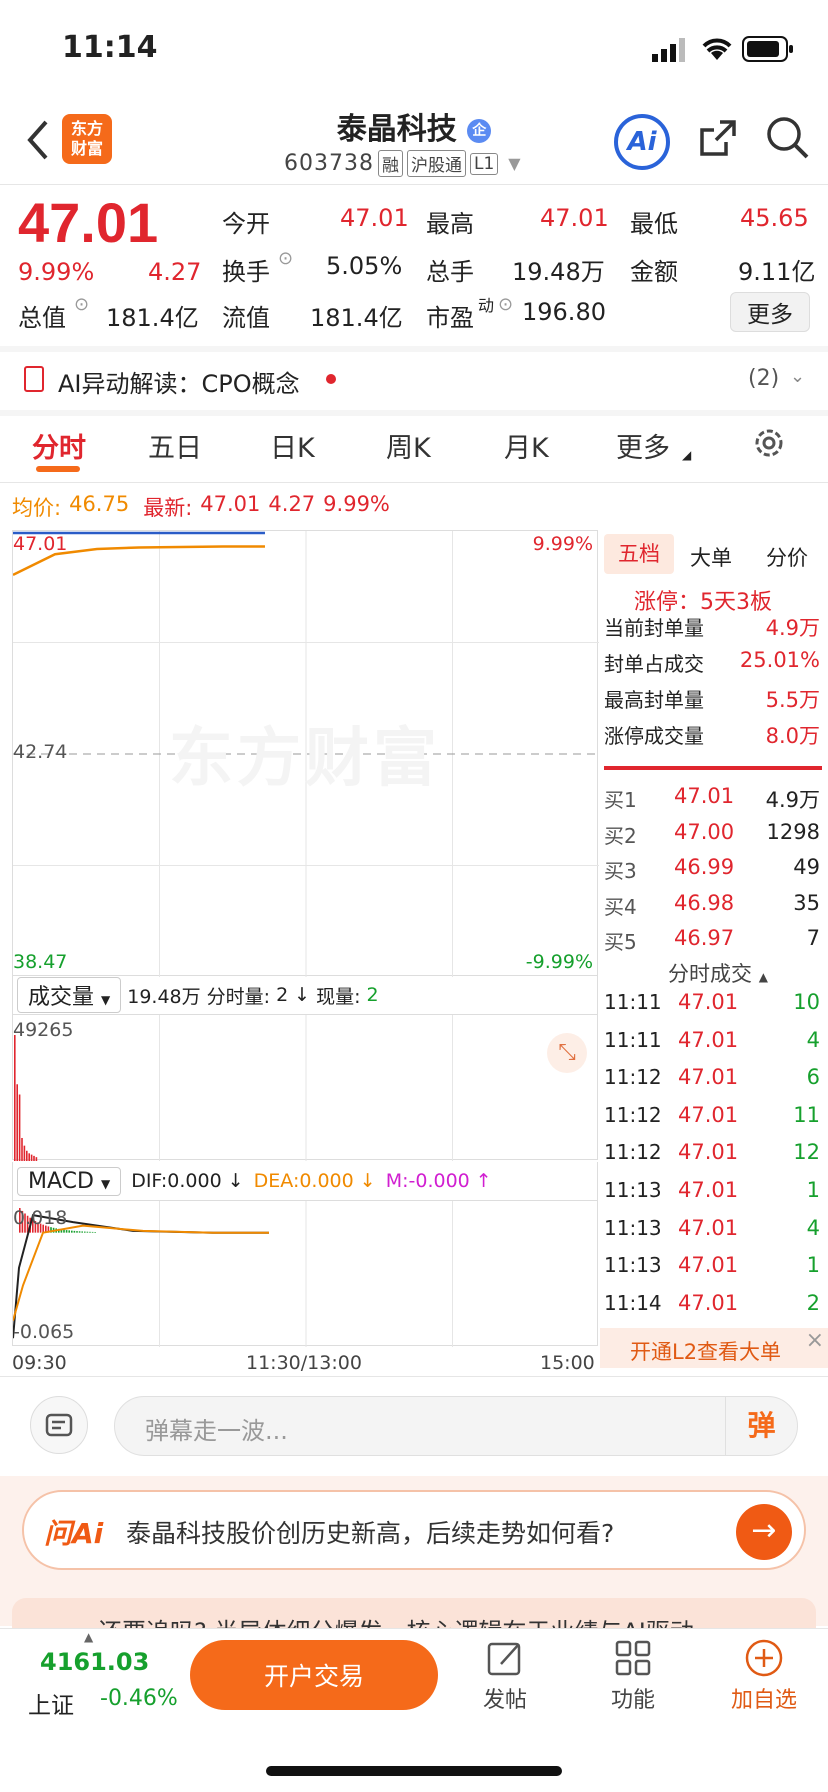 This screenshot has height=1792, width=828. Describe the element at coordinates (526, 445) in the screenshot. I see `tab-month-k: 月K` at that location.